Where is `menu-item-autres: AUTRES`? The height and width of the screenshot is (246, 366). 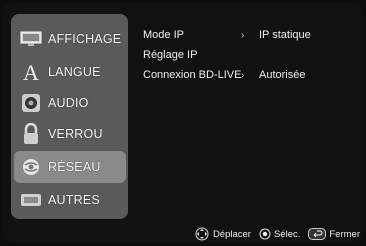
menu-item-autres: AUTRES is located at coordinates (70, 200).